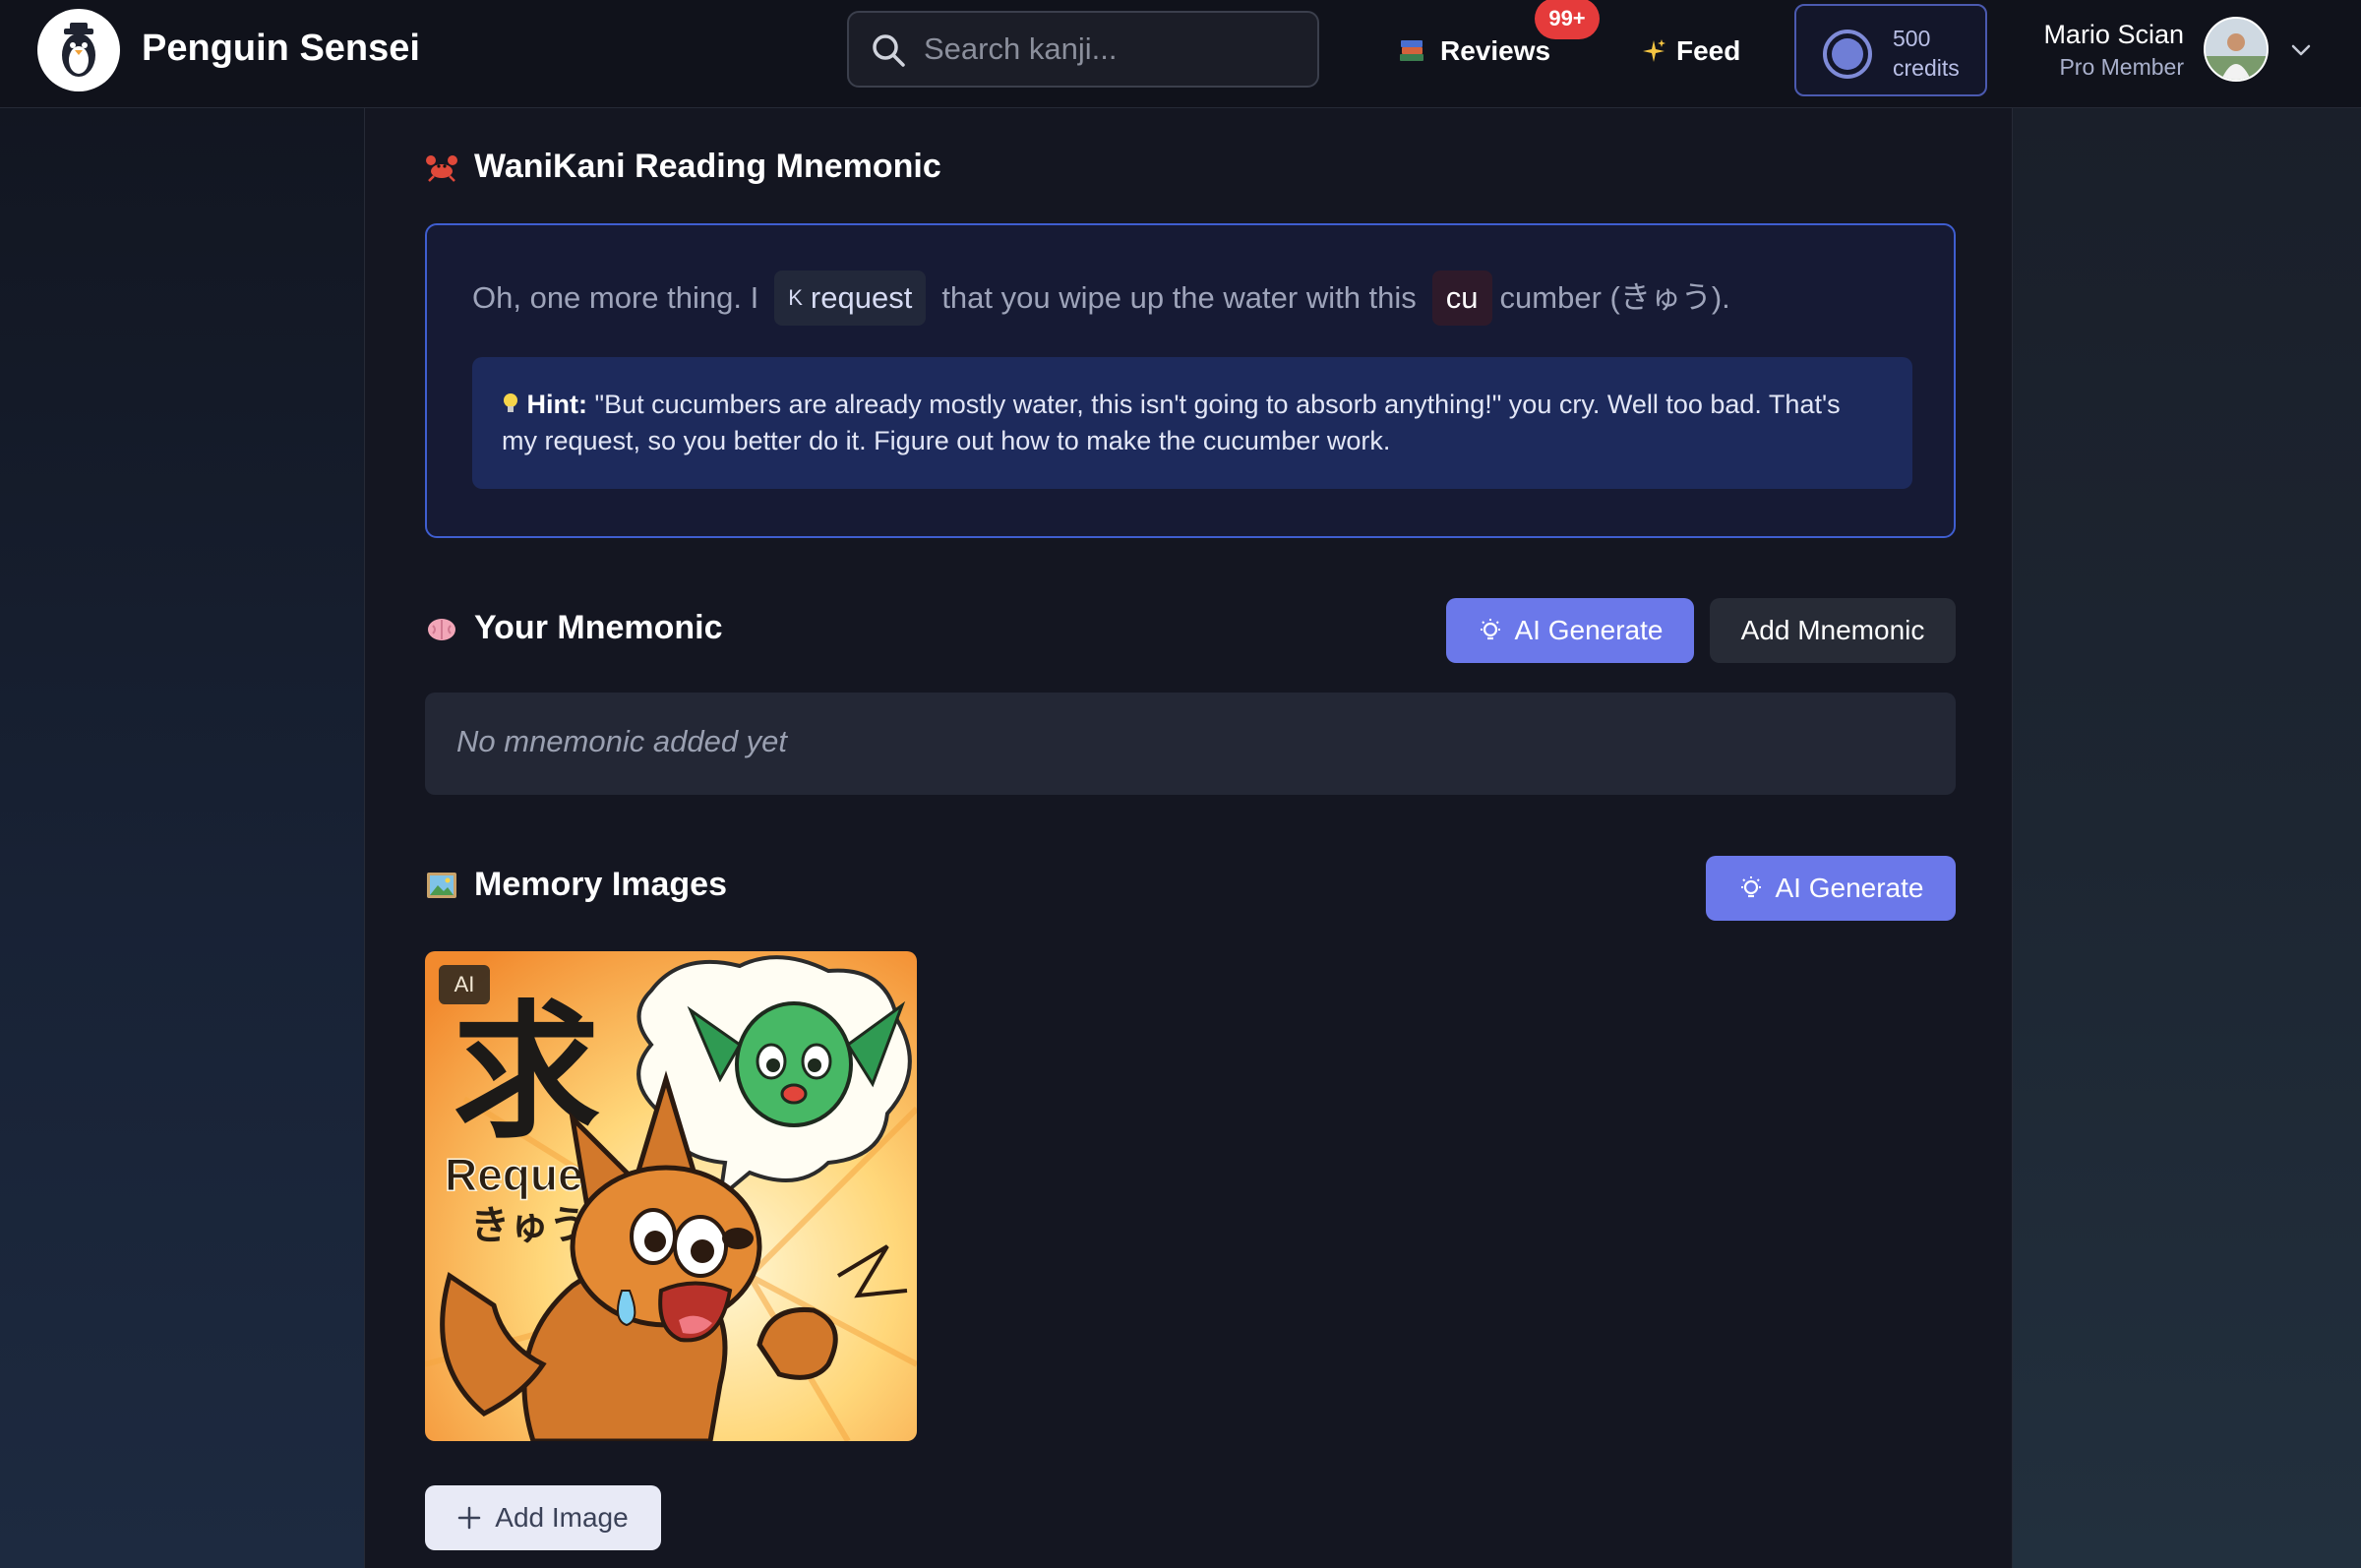  I want to click on search-bar, so click(1083, 49).